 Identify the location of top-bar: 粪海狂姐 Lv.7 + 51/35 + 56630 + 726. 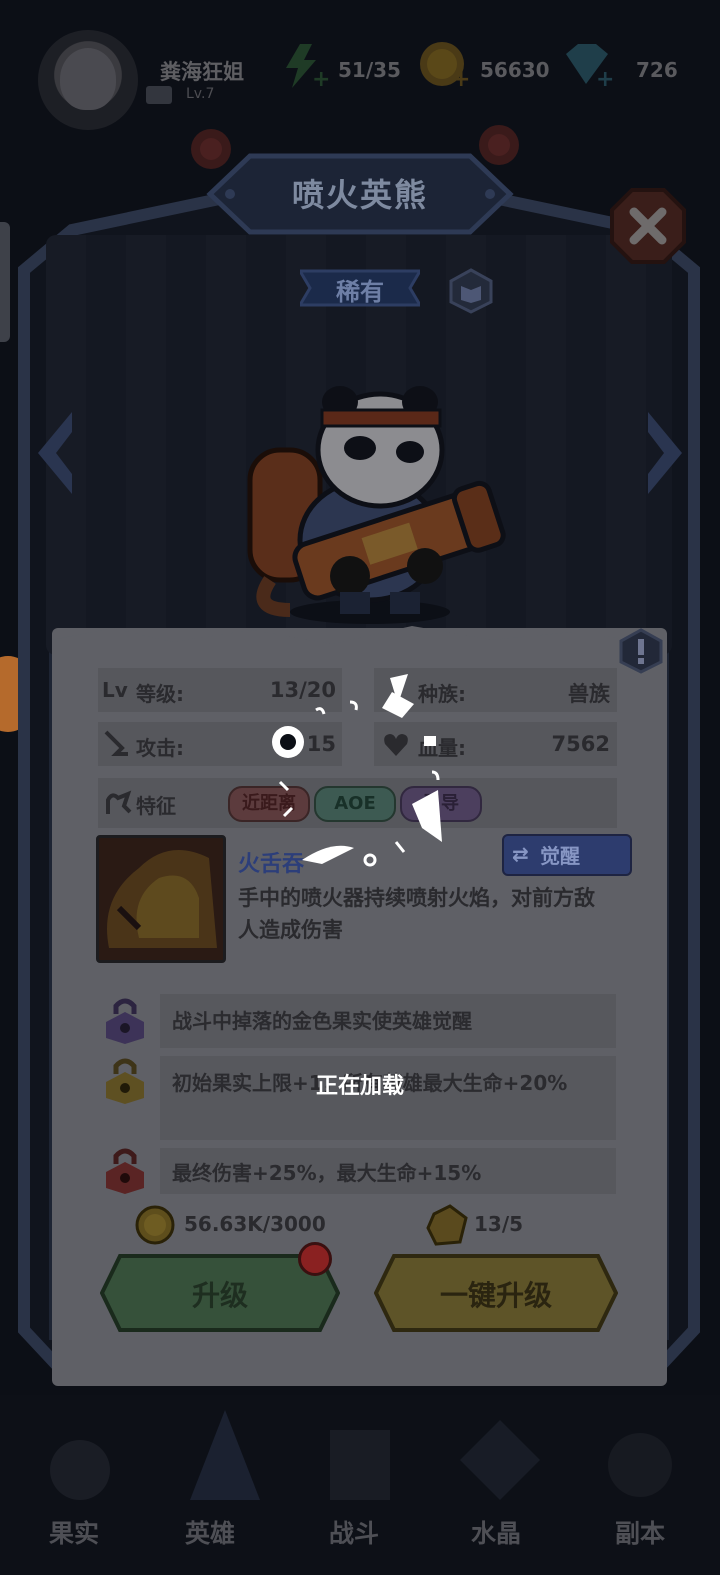
(360, 65).